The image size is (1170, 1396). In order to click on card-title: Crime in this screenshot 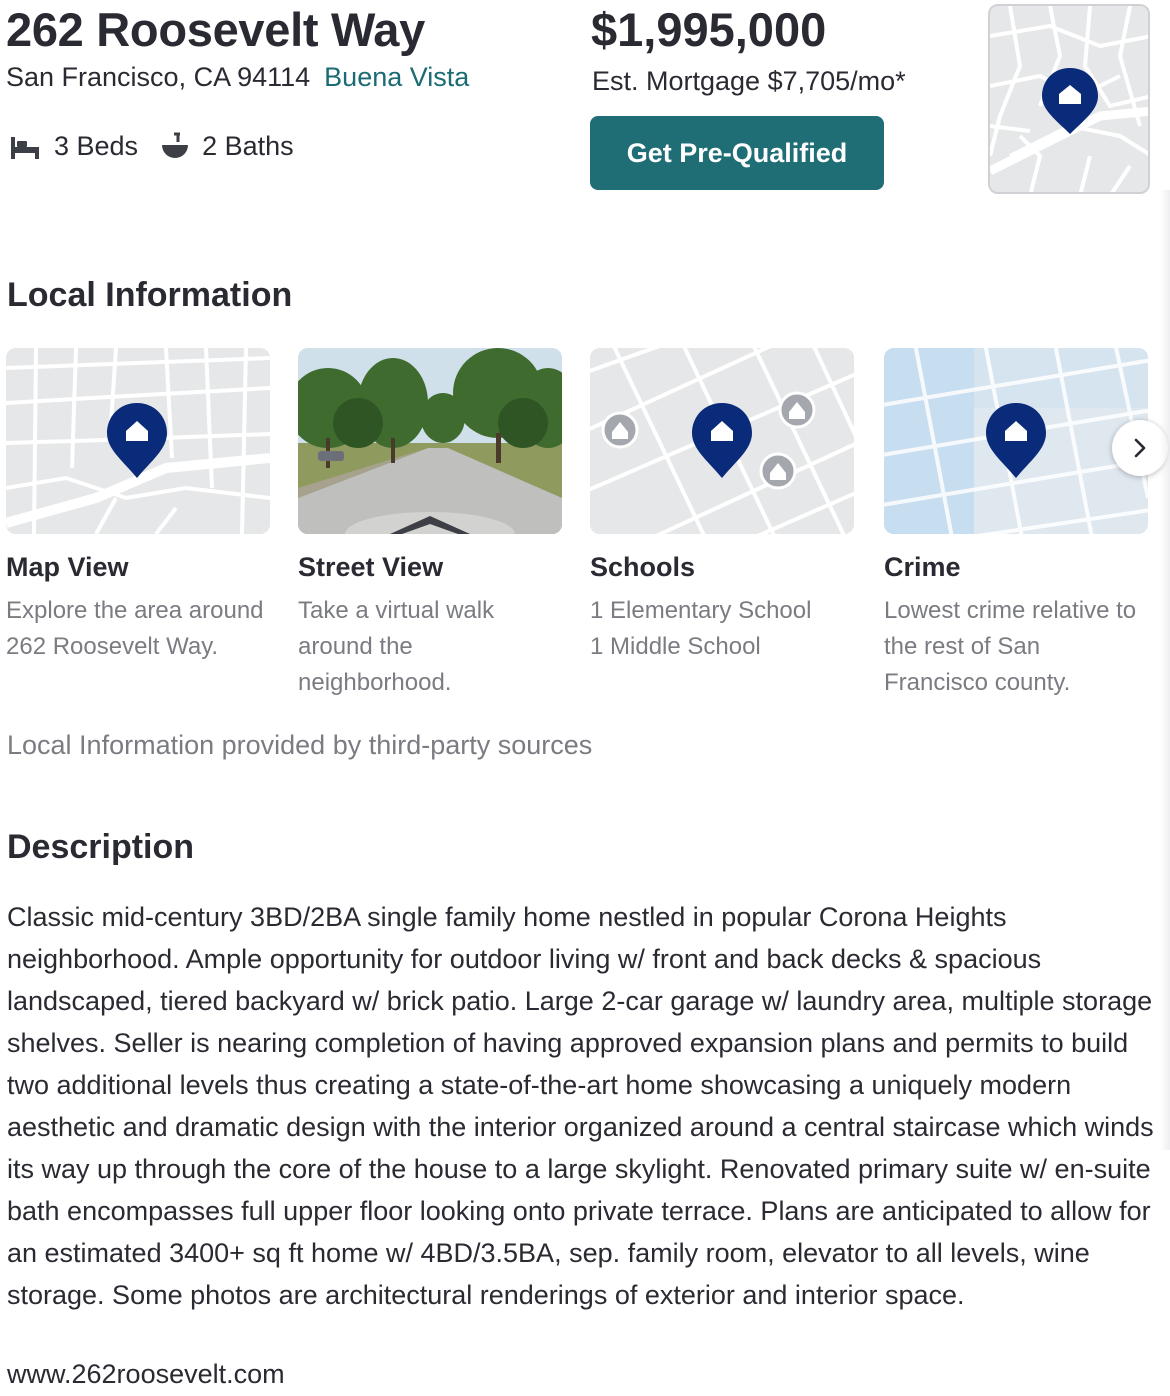, I will do `click(922, 567)`.